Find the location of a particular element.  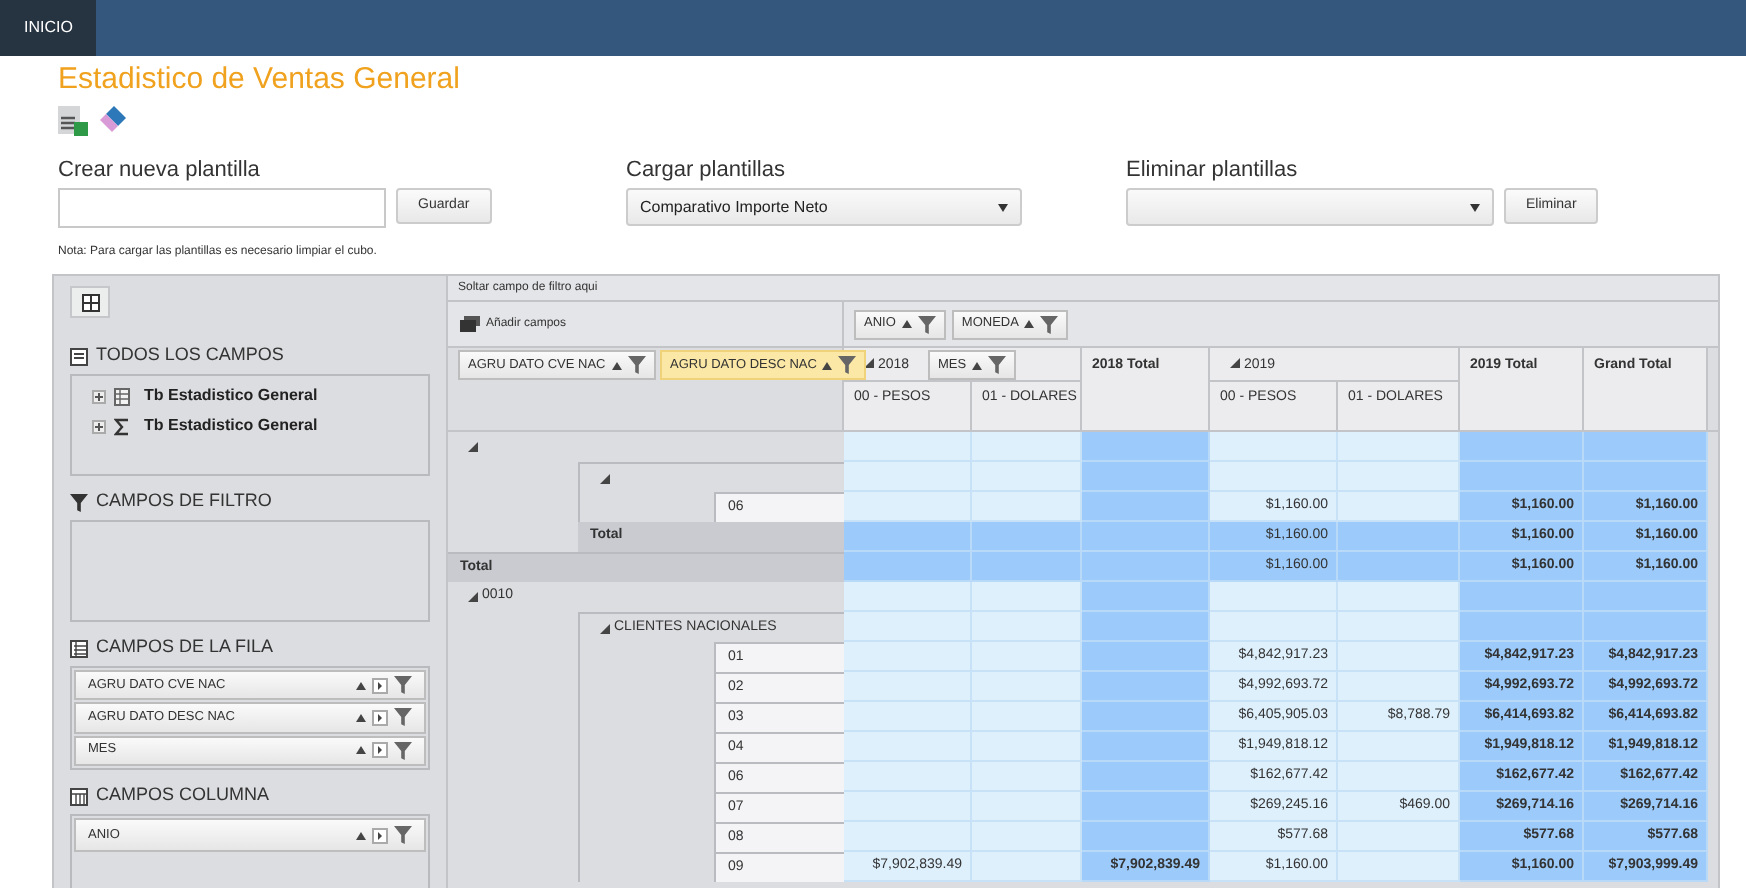

table-icon is located at coordinates (122, 396).